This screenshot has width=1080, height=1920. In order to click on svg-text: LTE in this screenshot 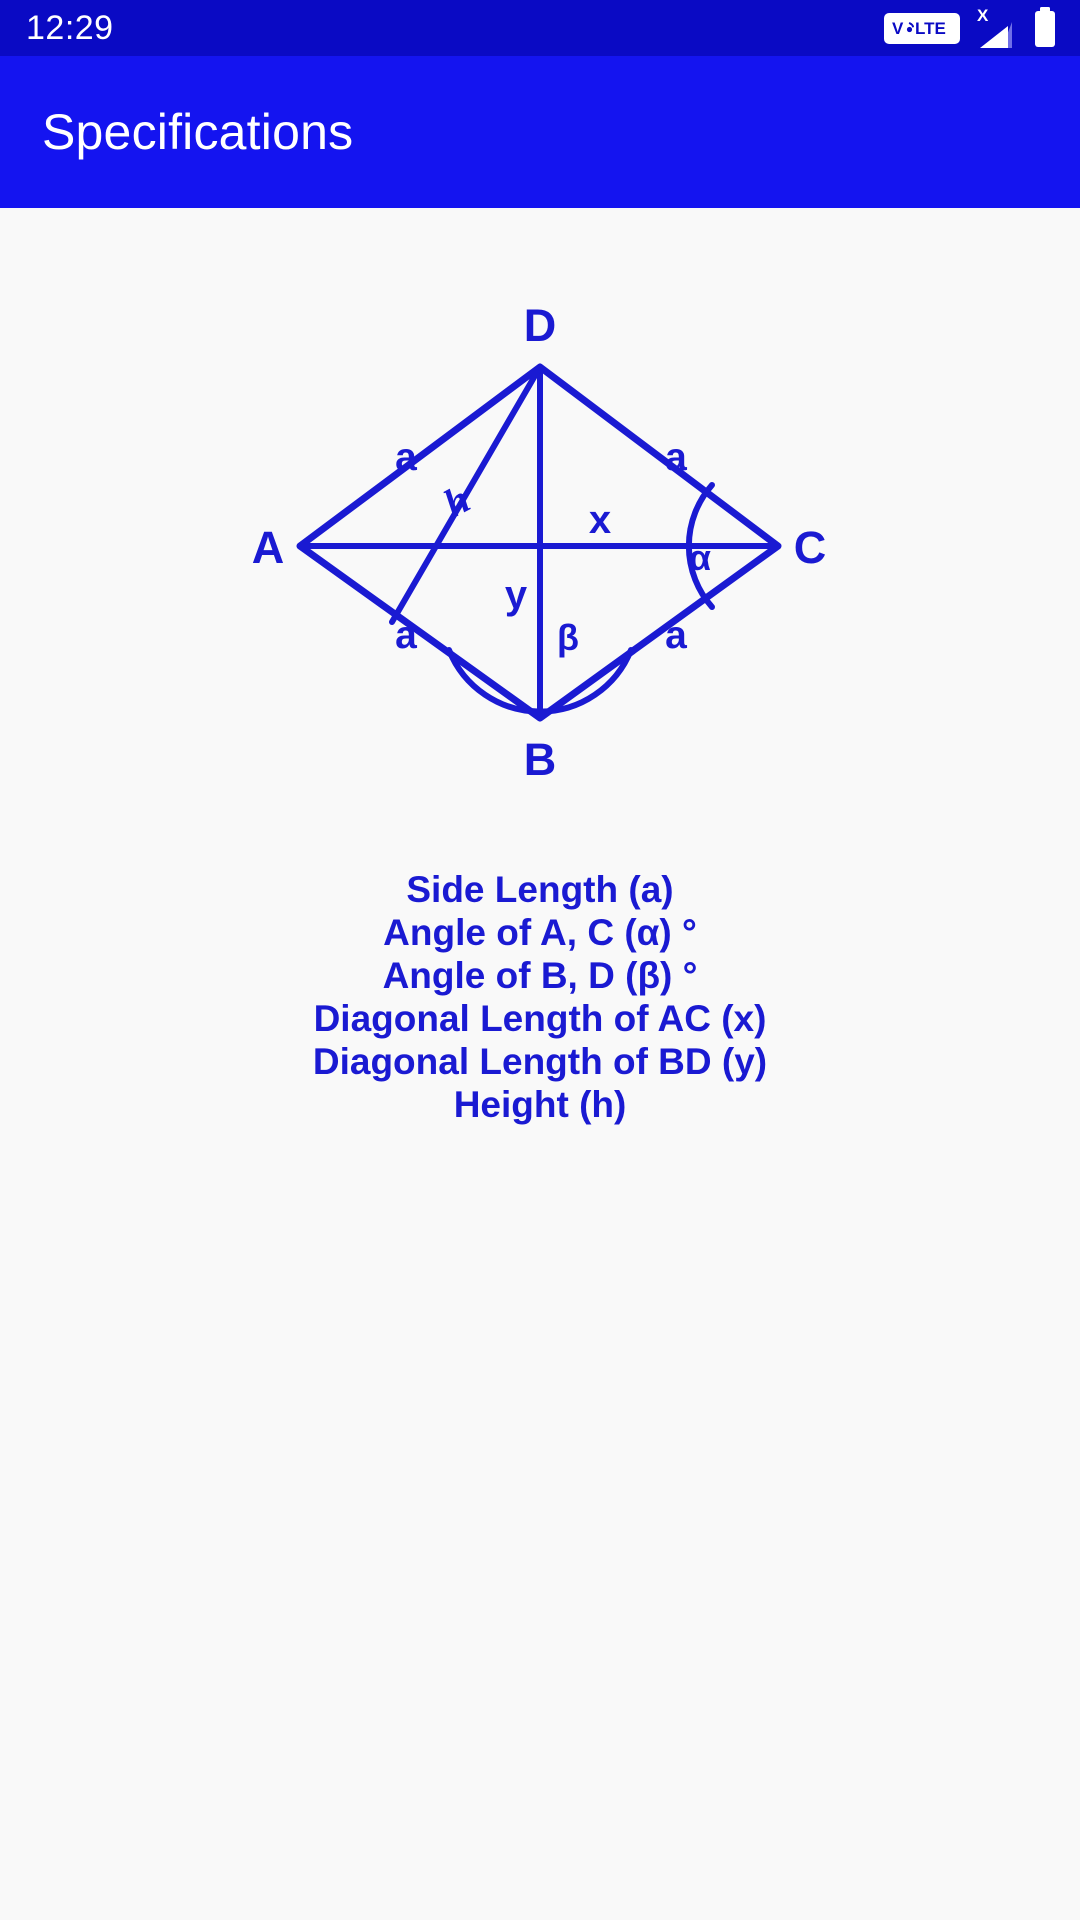, I will do `click(930, 28)`.